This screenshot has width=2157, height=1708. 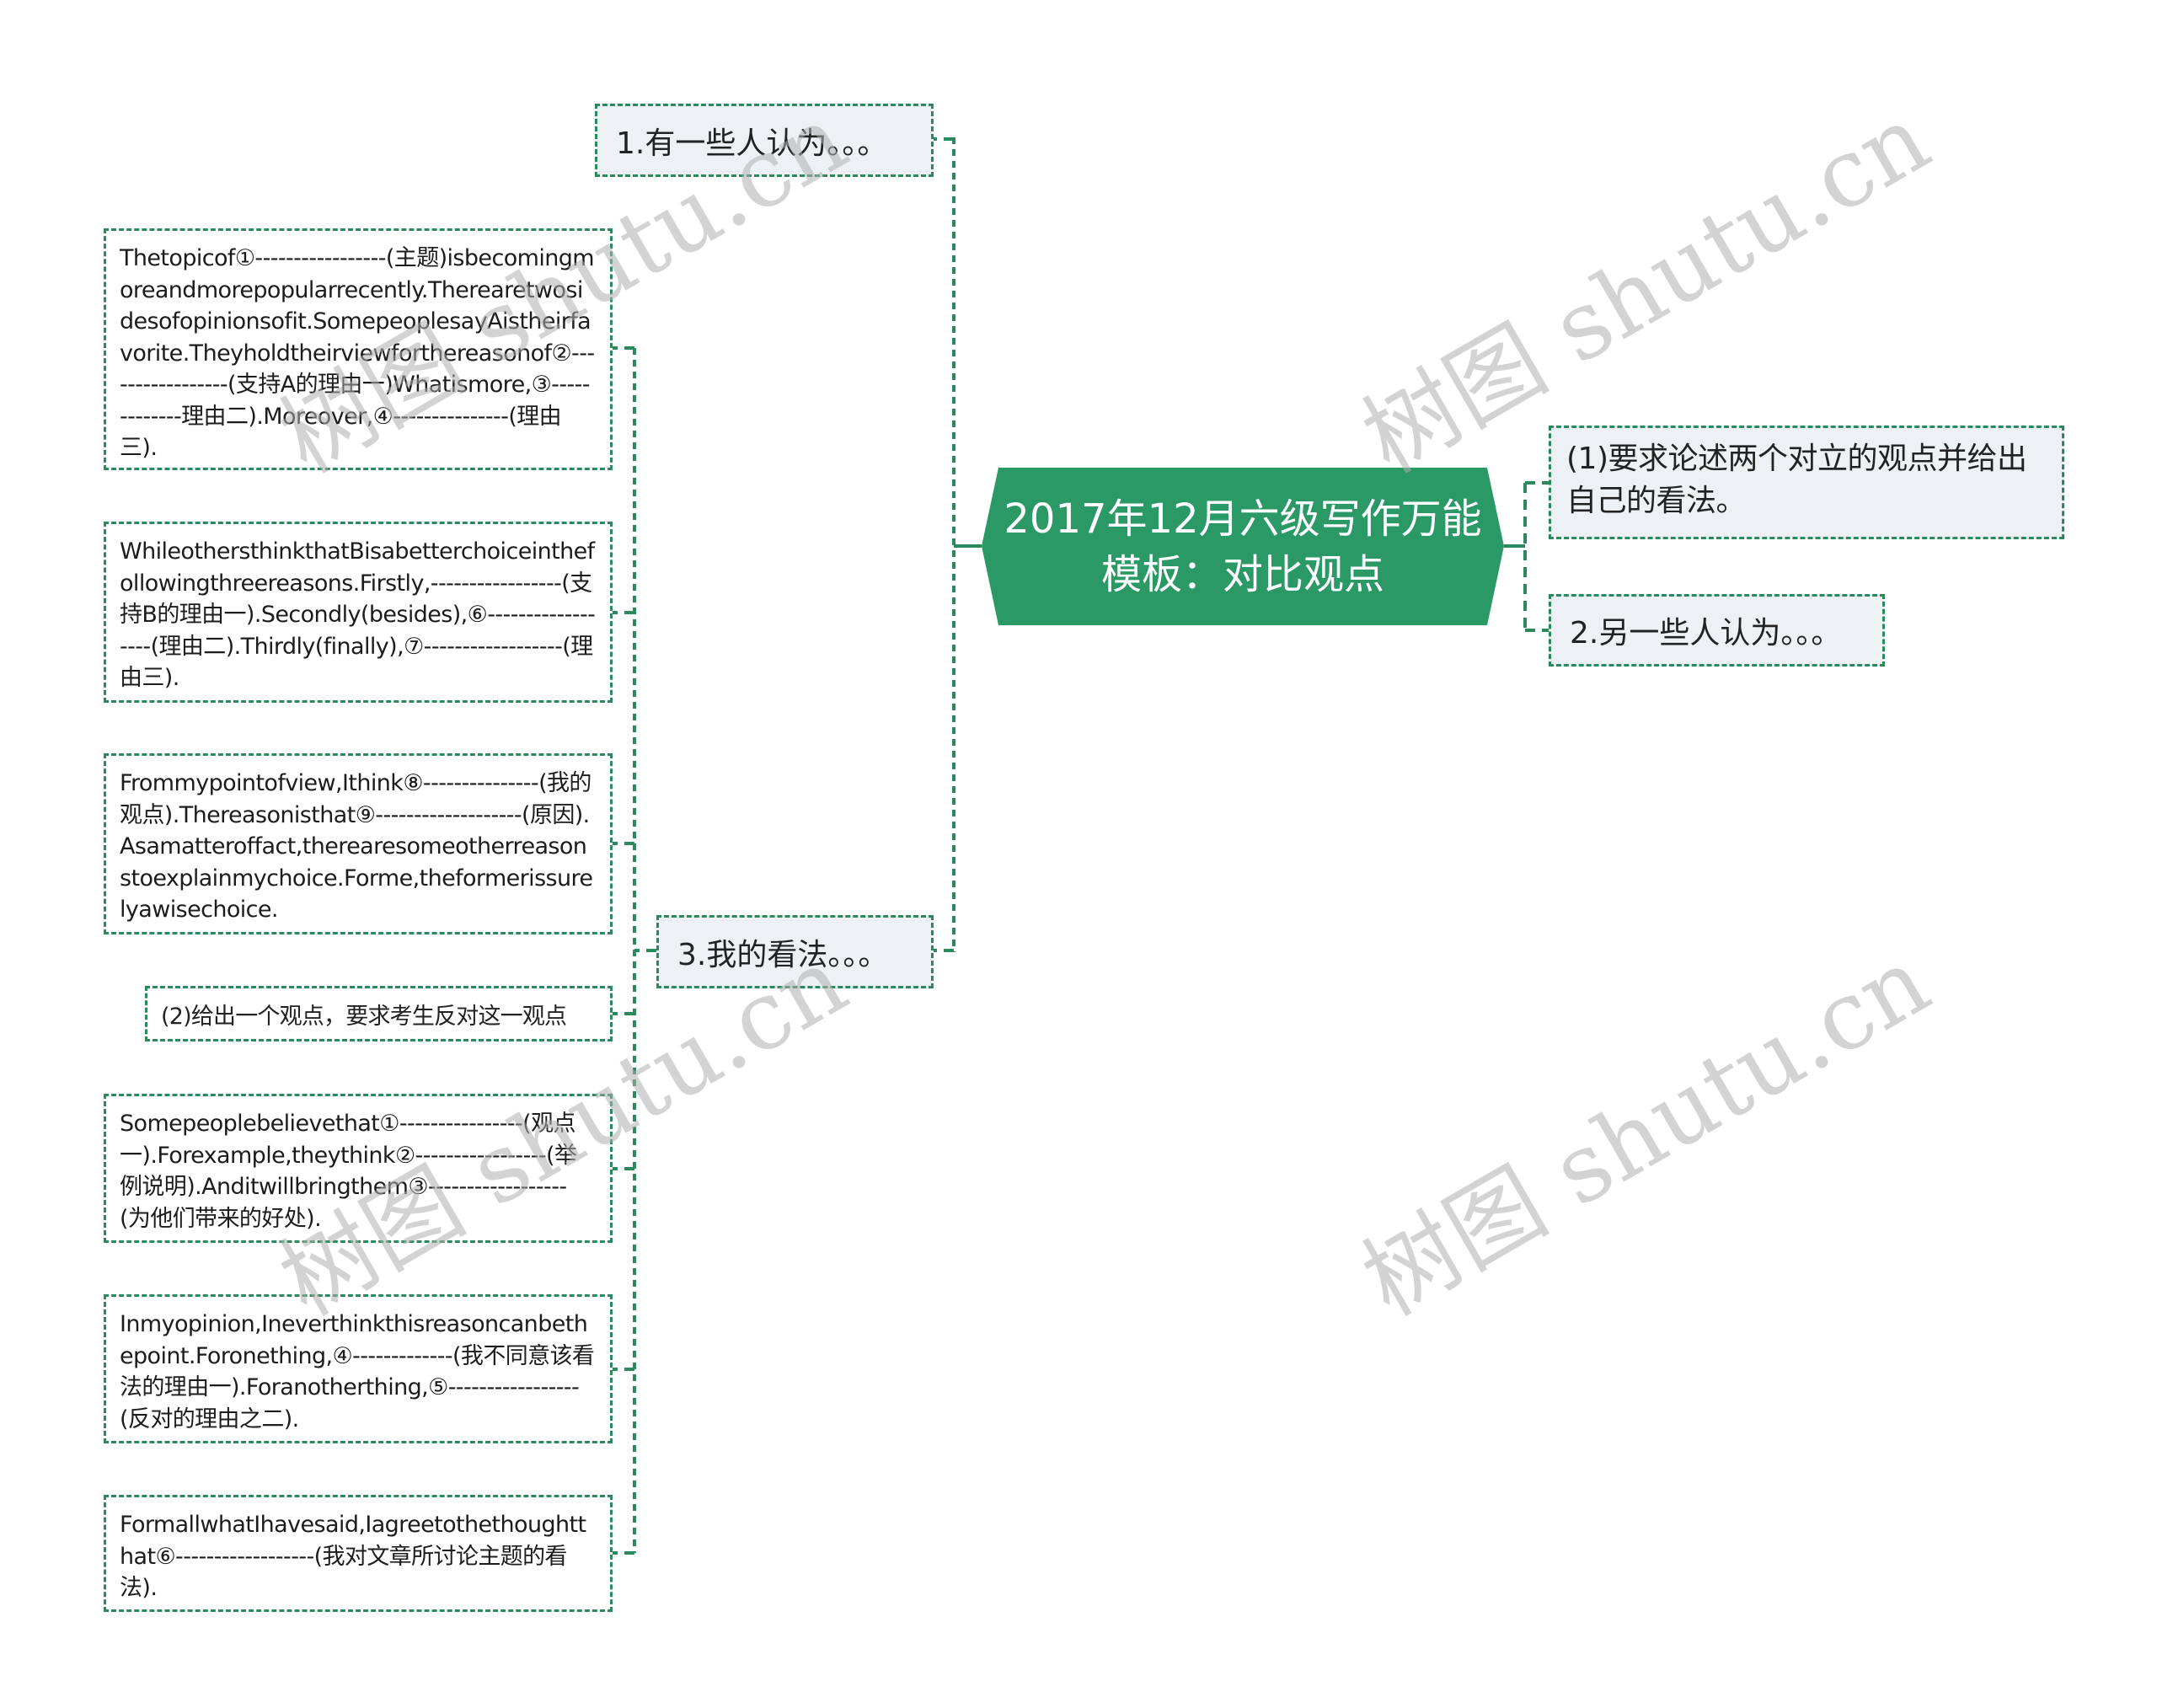 I want to click on topic-label: 3.我的看法。。。, so click(x=783, y=954).